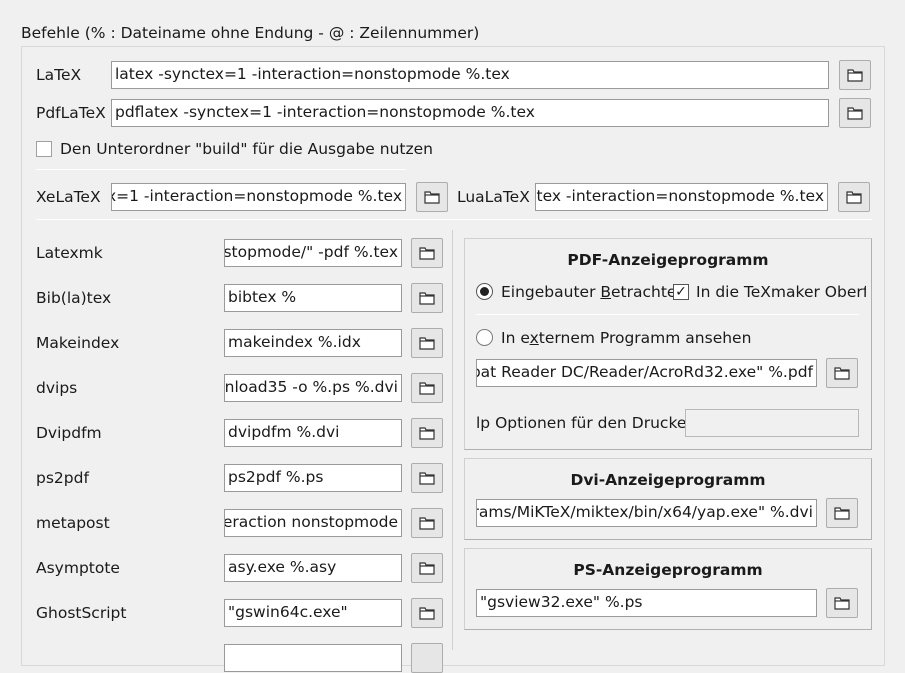  I want to click on ps-viewer-title: PS-Anzeigeprogramm, so click(668, 570).